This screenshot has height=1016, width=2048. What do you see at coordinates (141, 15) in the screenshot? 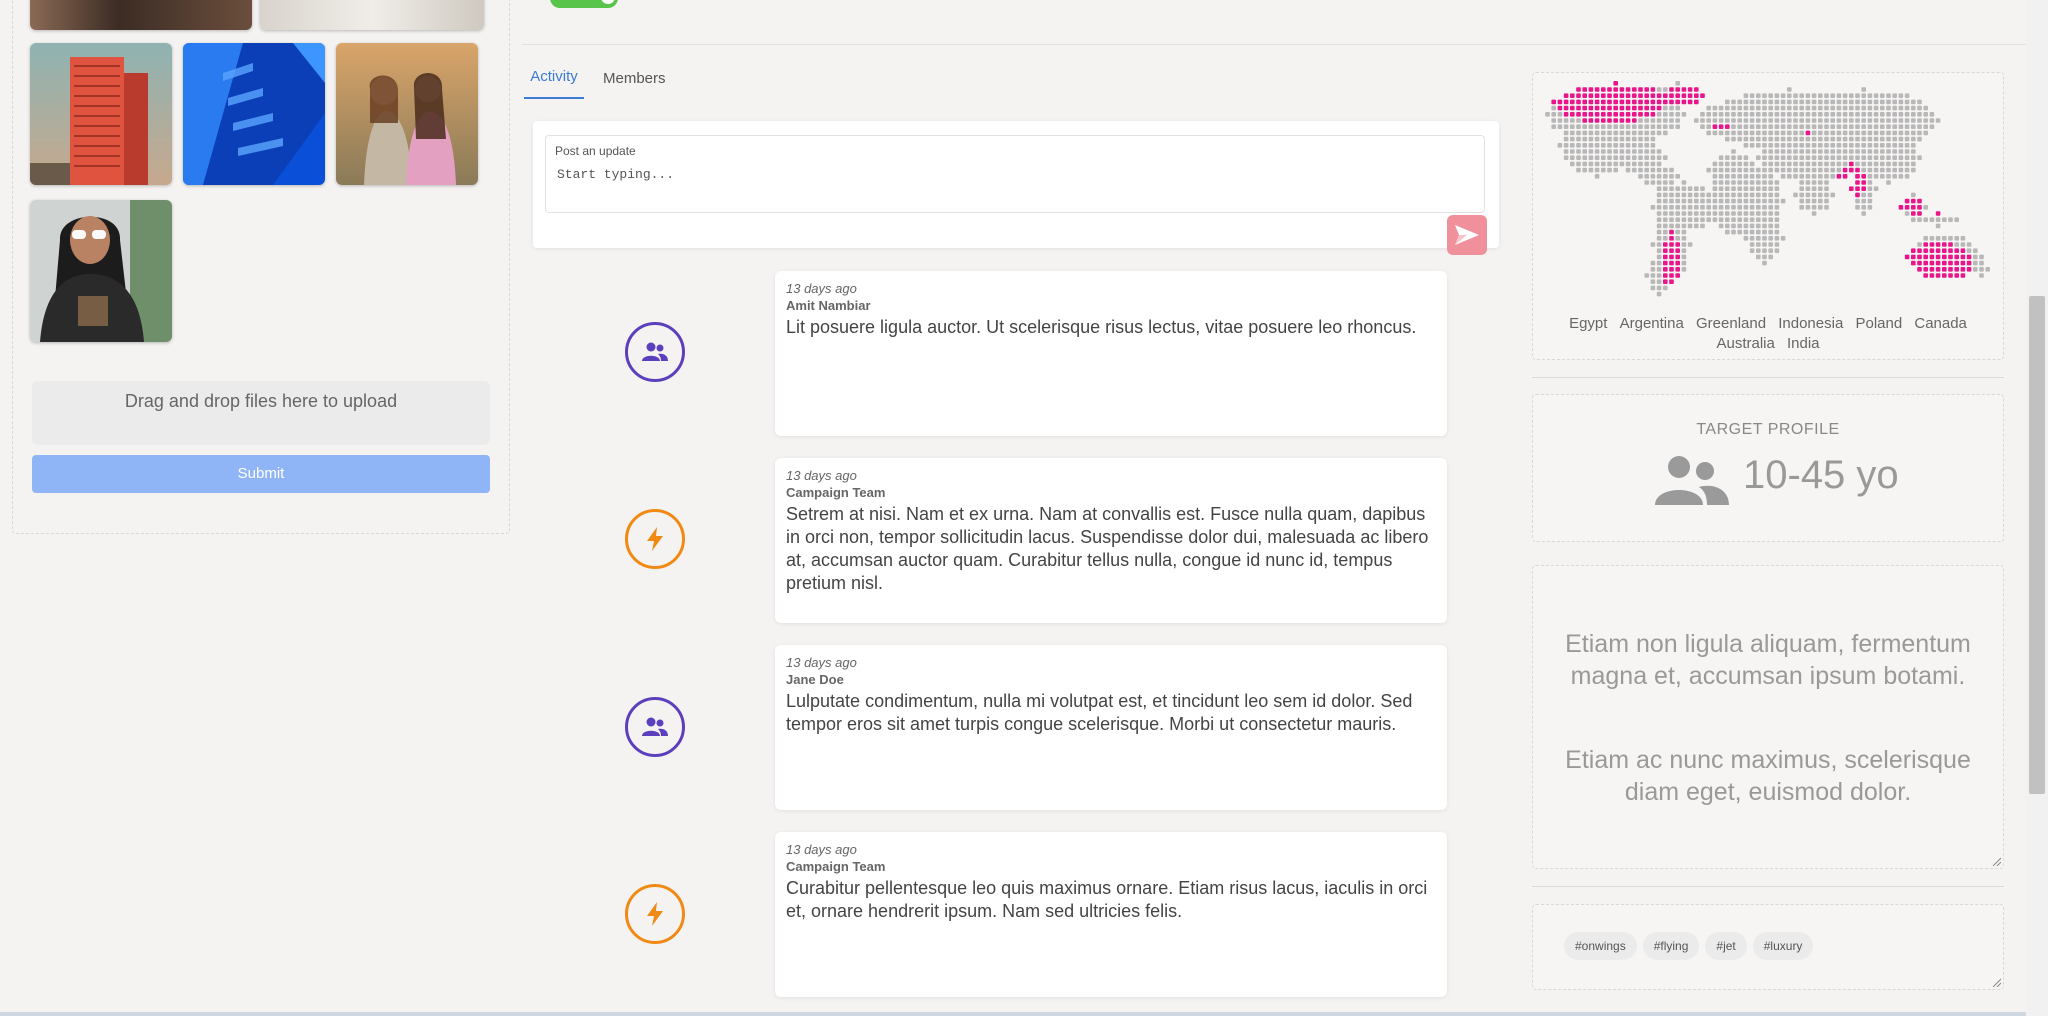
I see `thumbnail-portrait-top` at bounding box center [141, 15].